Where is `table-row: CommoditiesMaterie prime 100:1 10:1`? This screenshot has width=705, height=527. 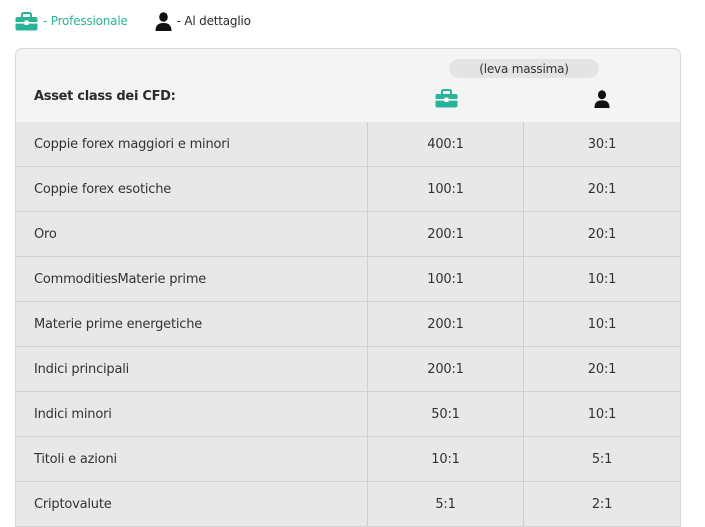
table-row: CommoditiesMaterie prime 100:1 10:1 is located at coordinates (348, 279).